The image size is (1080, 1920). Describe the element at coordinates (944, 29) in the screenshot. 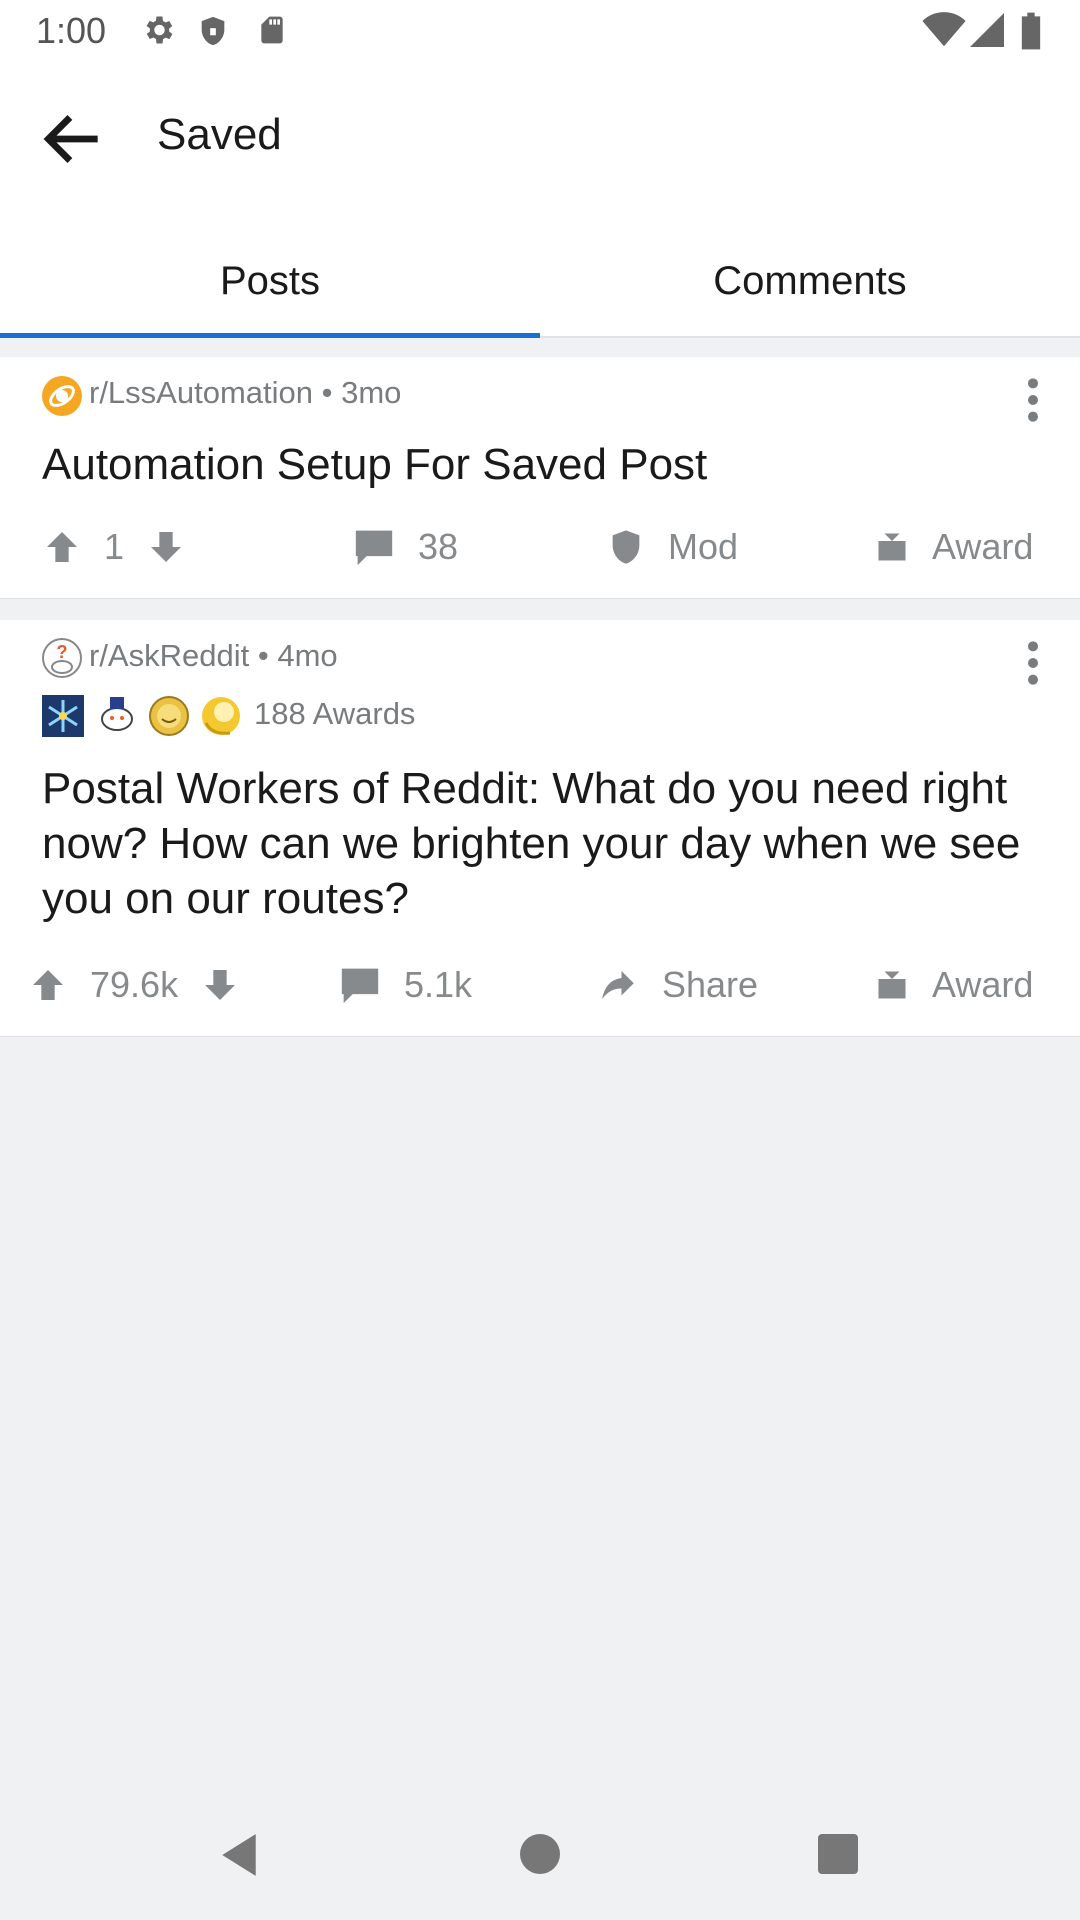

I see `wifi-icon` at that location.